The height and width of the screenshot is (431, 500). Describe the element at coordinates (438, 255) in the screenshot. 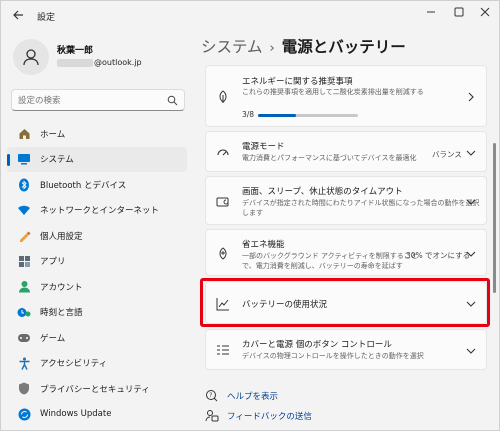

I see `energy-saver-threshold: 30% でオンにする` at that location.